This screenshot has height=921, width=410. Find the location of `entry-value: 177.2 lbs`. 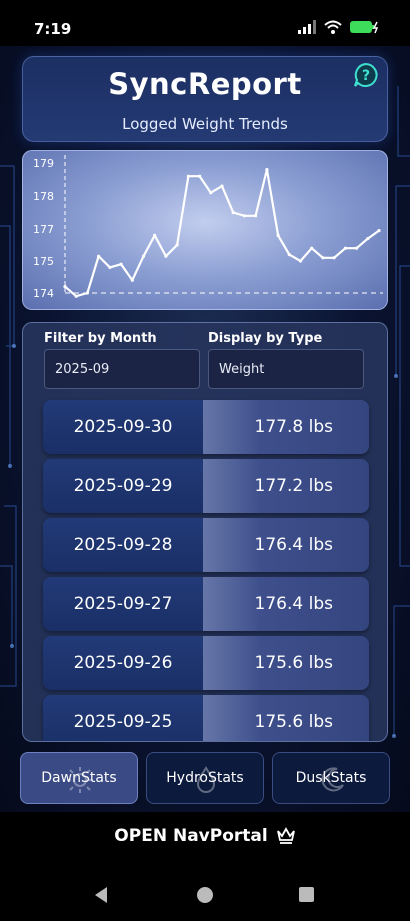

entry-value: 177.2 lbs is located at coordinates (293, 486).